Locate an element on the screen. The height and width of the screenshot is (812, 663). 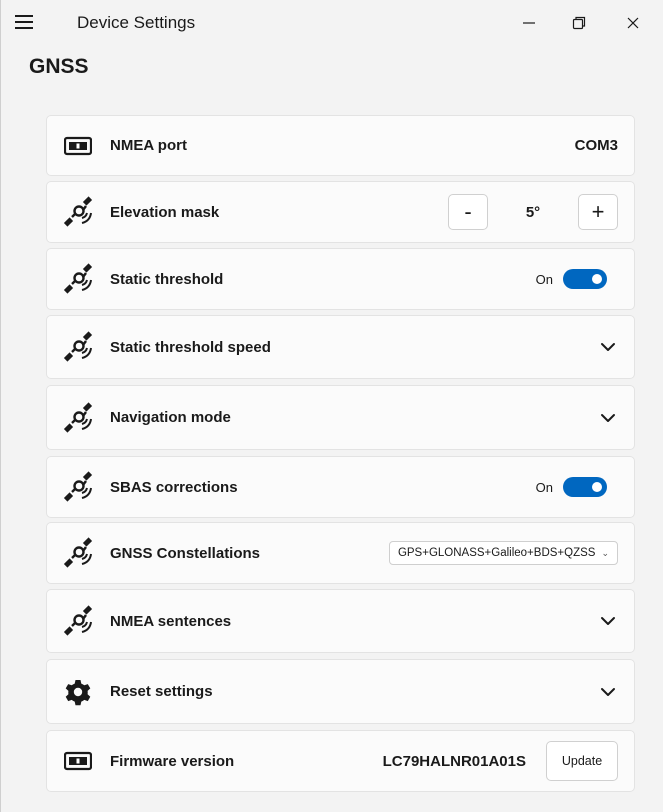
nmea-port-value: COM3 is located at coordinates (596, 145).